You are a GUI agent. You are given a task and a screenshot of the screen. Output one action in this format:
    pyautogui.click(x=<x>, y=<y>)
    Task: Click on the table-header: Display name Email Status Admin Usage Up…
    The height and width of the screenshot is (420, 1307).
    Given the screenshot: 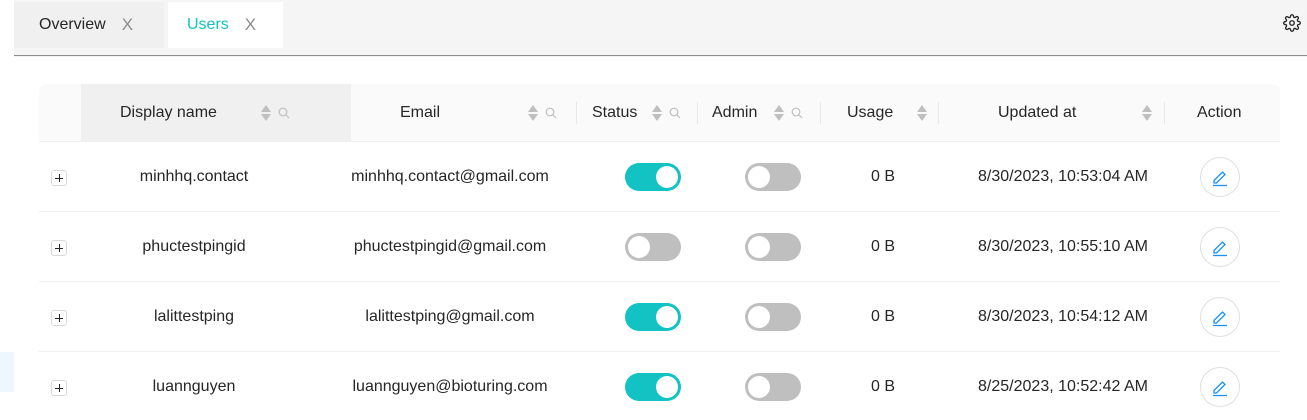 What is the action you would take?
    pyautogui.click(x=659, y=113)
    